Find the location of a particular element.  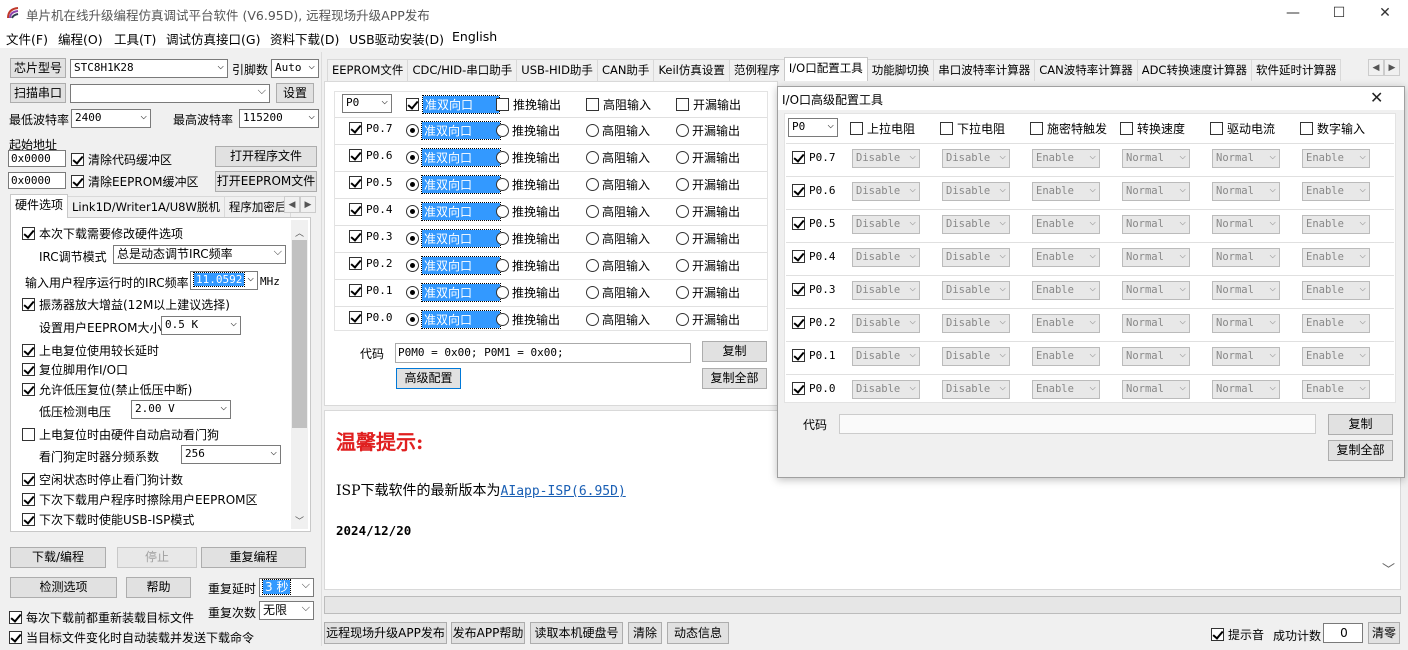

min-baud-select: 2400 is located at coordinates (111, 118).